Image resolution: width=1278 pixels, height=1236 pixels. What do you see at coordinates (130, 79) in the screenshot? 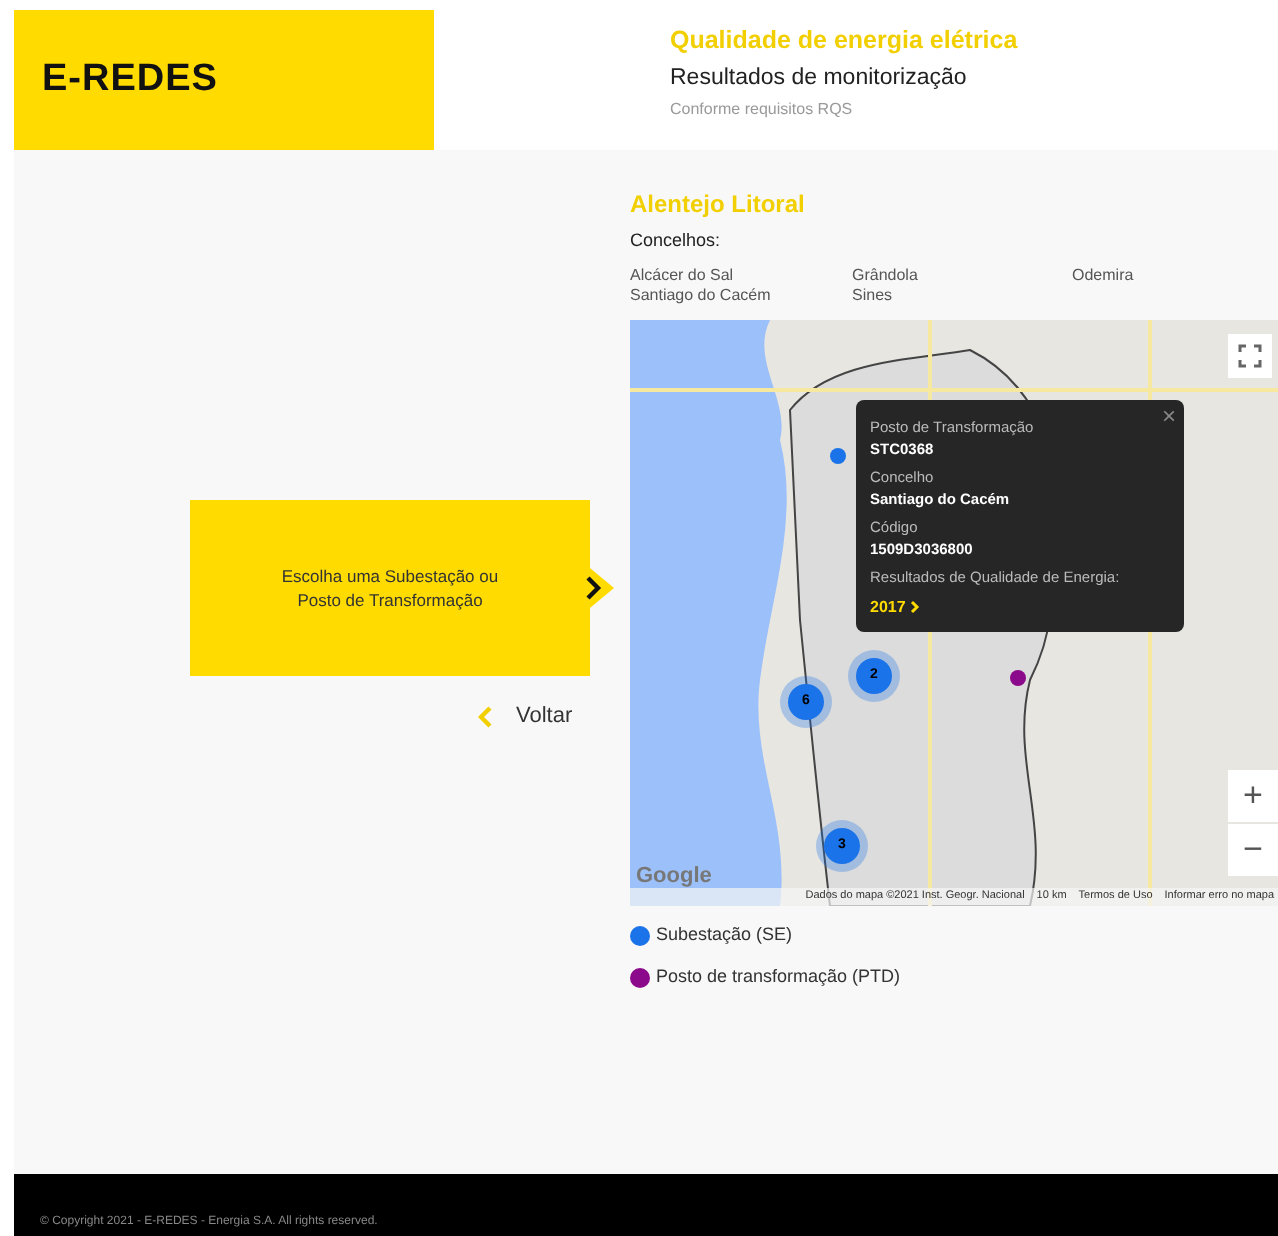
I see `logo-text: E-REDES` at bounding box center [130, 79].